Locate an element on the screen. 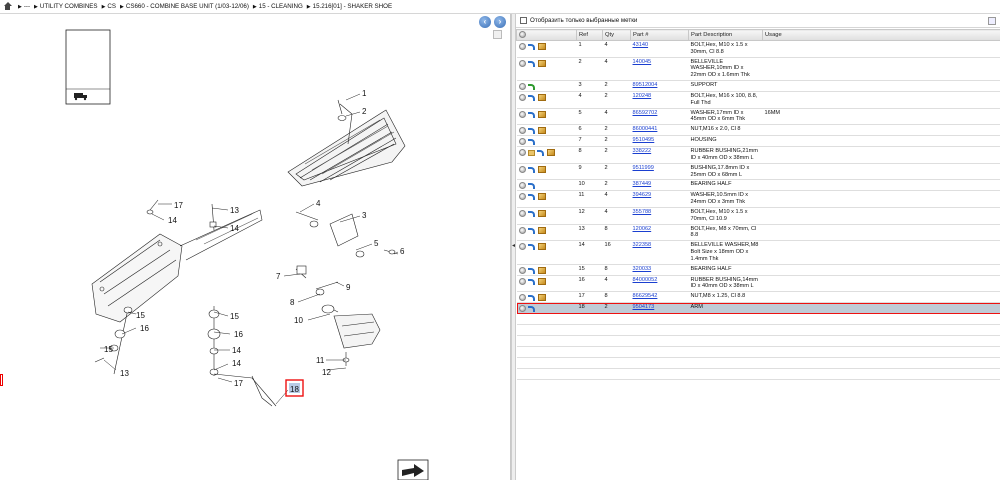  home-icon is located at coordinates (7, 6).